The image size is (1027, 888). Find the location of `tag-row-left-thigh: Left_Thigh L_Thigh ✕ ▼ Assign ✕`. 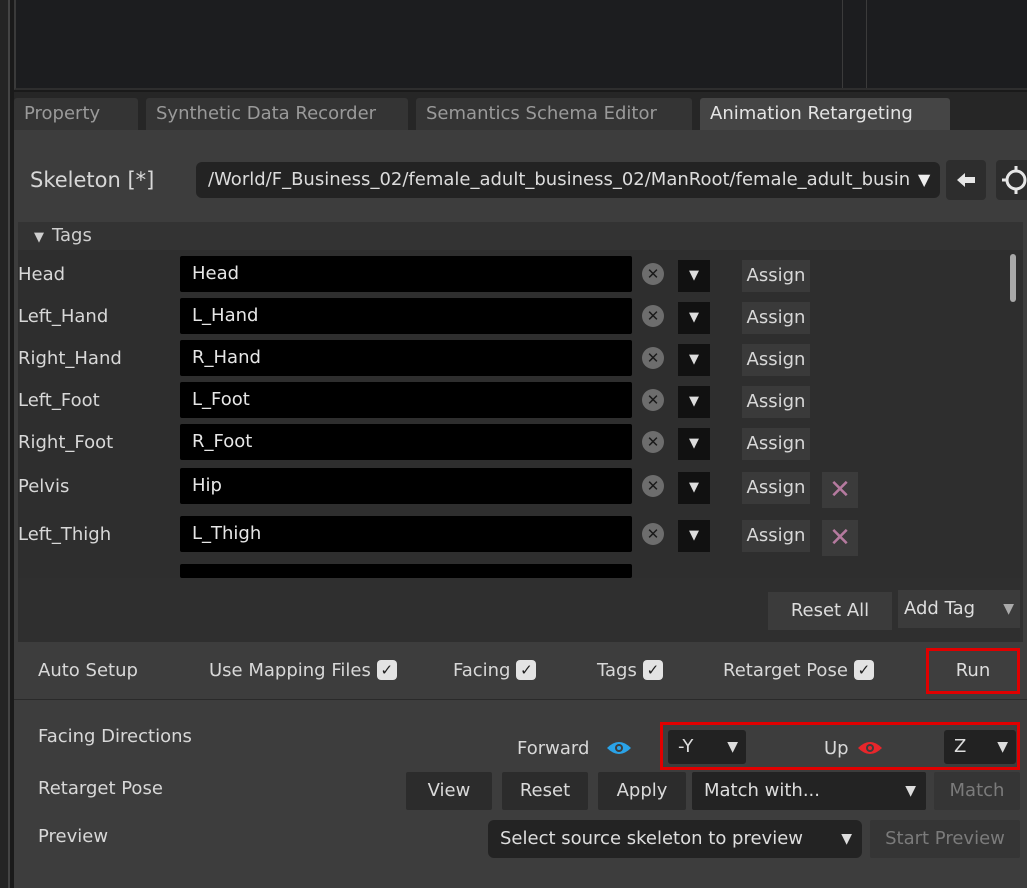

tag-row-left-thigh: Left_Thigh L_Thigh ✕ ▼ Assign ✕ is located at coordinates (513, 536).